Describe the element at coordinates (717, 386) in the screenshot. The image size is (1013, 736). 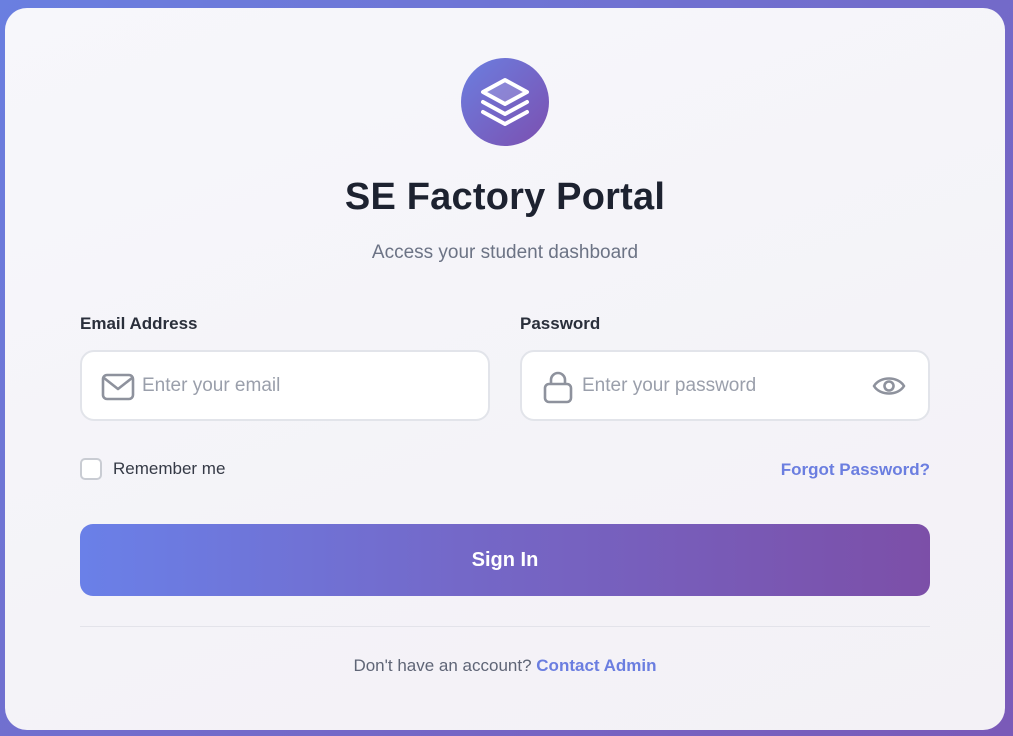
I see `password-input` at that location.